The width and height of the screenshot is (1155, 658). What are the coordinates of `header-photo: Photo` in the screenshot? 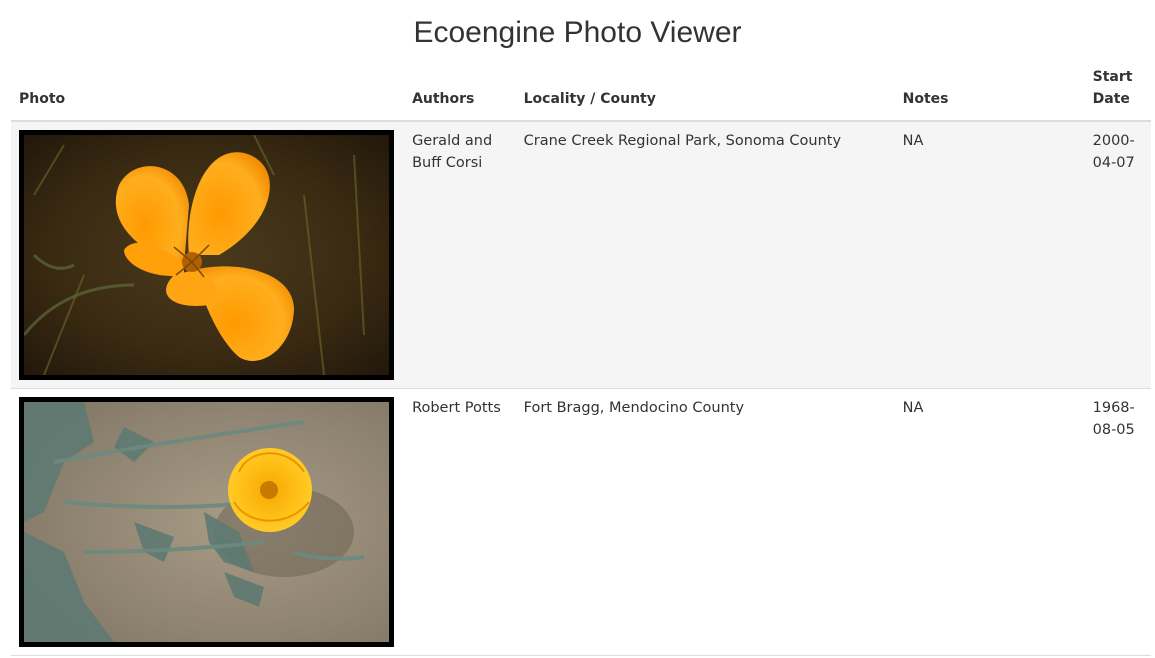 It's located at (208, 93).